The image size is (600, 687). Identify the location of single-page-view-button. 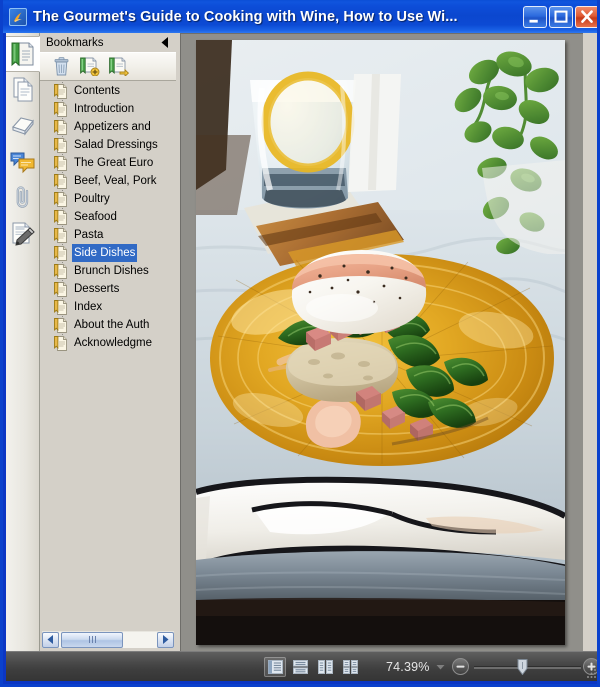
(275, 666).